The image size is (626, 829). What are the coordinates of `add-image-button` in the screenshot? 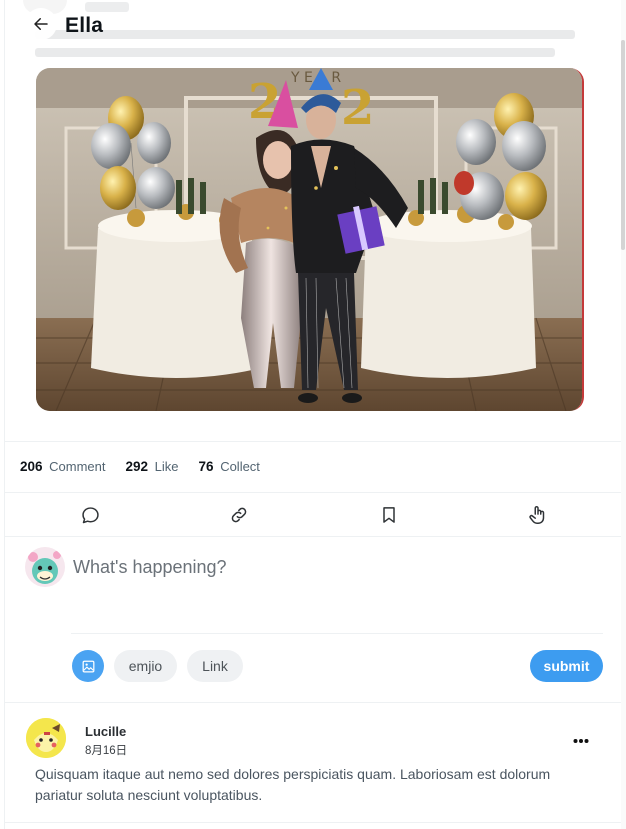 It's located at (88, 666).